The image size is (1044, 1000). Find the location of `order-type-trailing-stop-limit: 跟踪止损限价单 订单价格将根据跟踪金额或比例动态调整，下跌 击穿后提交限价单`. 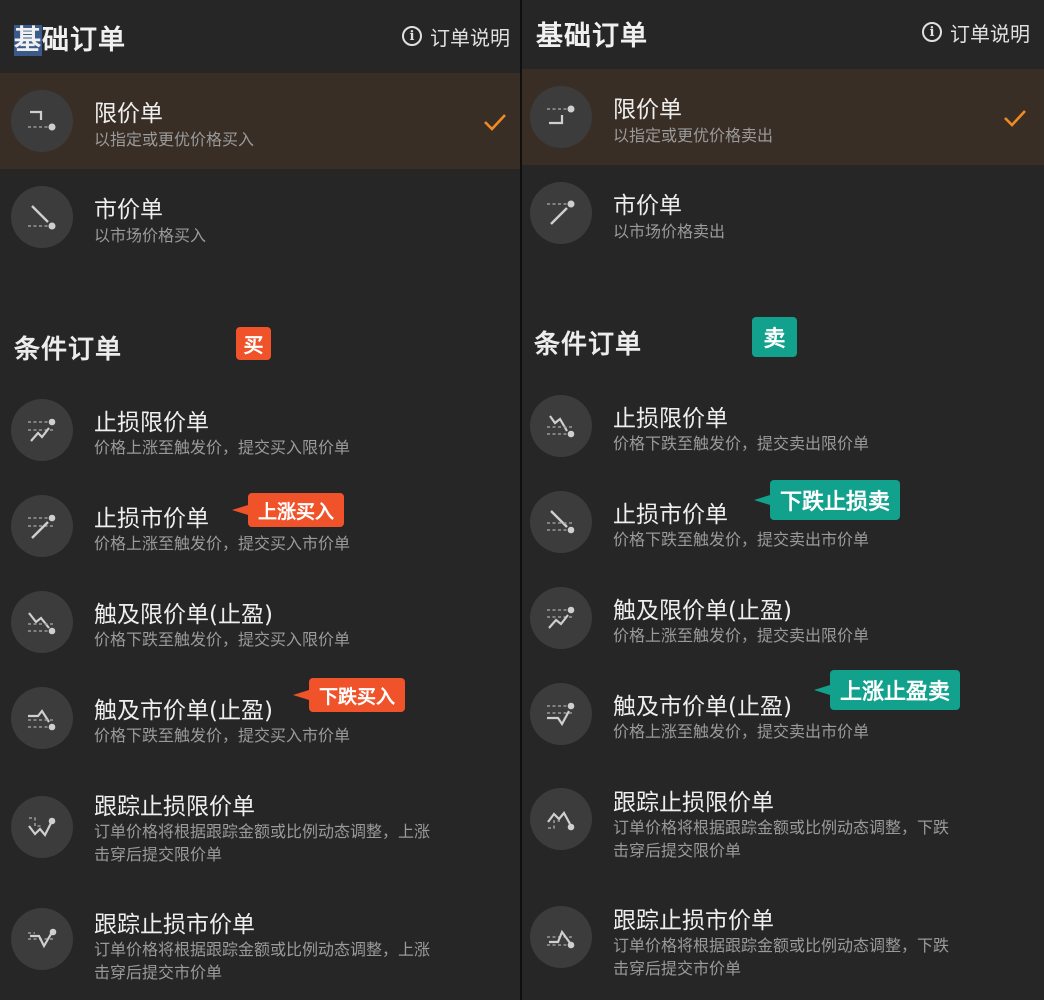

order-type-trailing-stop-limit: 跟踪止损限价单 订单价格将根据跟踪金额或比例动态调整，下跌 击穿后提交限价单 is located at coordinates (783, 823).